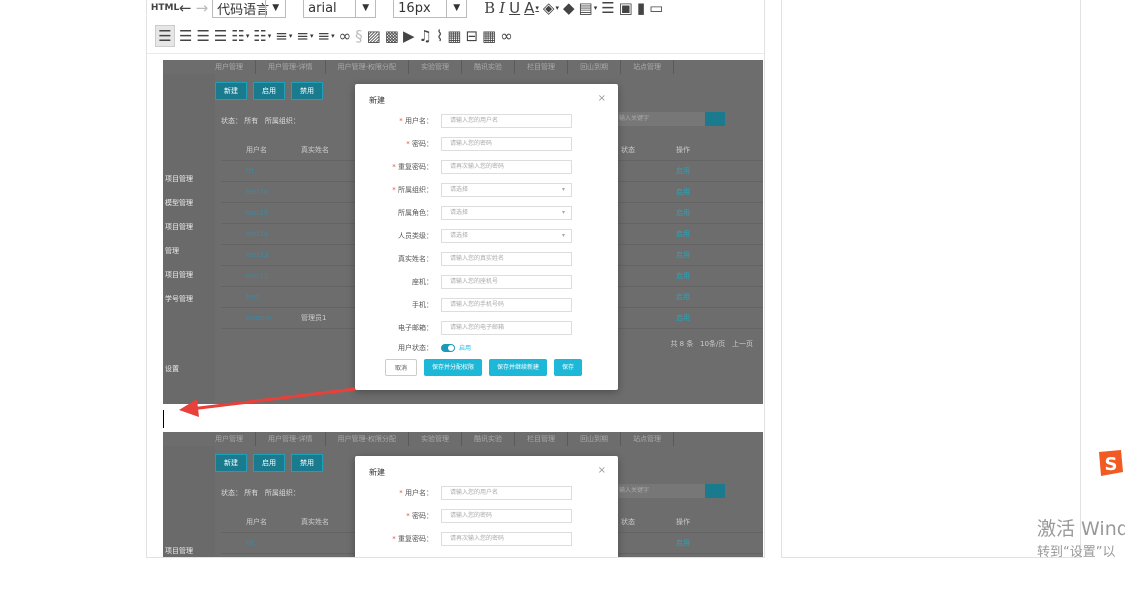 This screenshot has width=1125, height=594. Describe the element at coordinates (291, 67) in the screenshot. I see `shot-tab: 用户管理-详情` at that location.